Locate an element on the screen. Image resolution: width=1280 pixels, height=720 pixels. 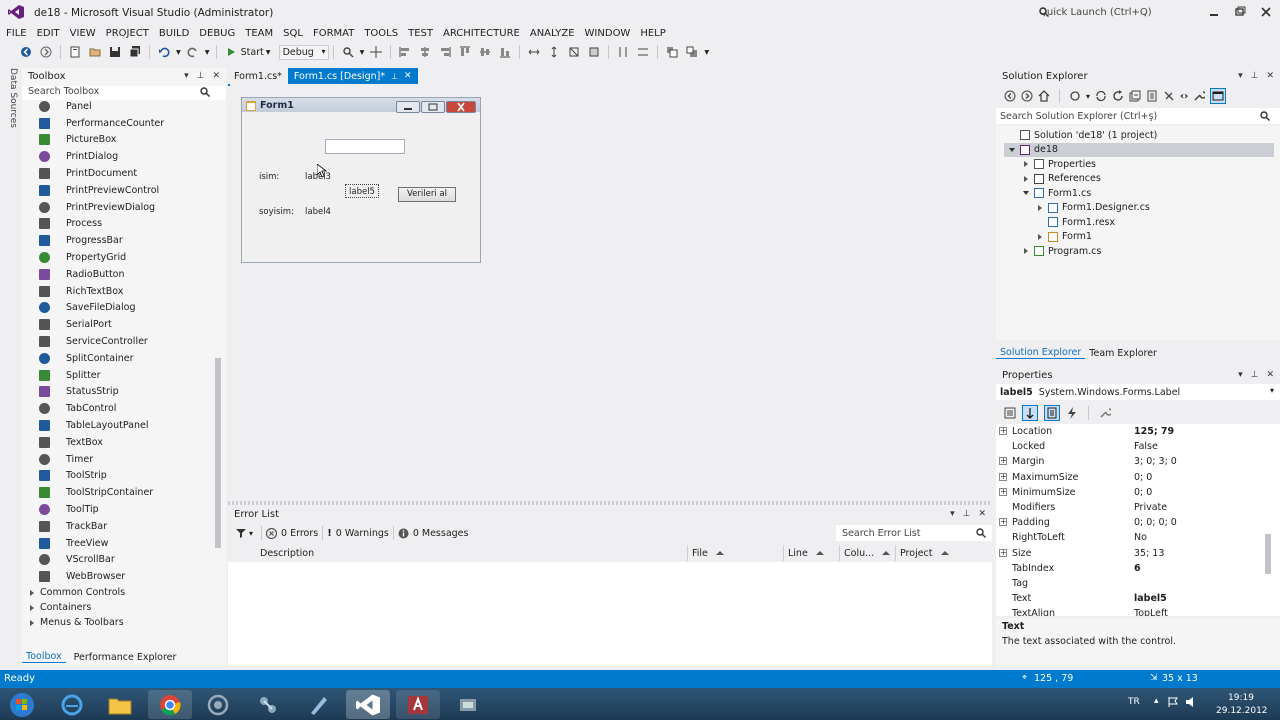
close-tab-icon: ✕ is located at coordinates (408, 76).